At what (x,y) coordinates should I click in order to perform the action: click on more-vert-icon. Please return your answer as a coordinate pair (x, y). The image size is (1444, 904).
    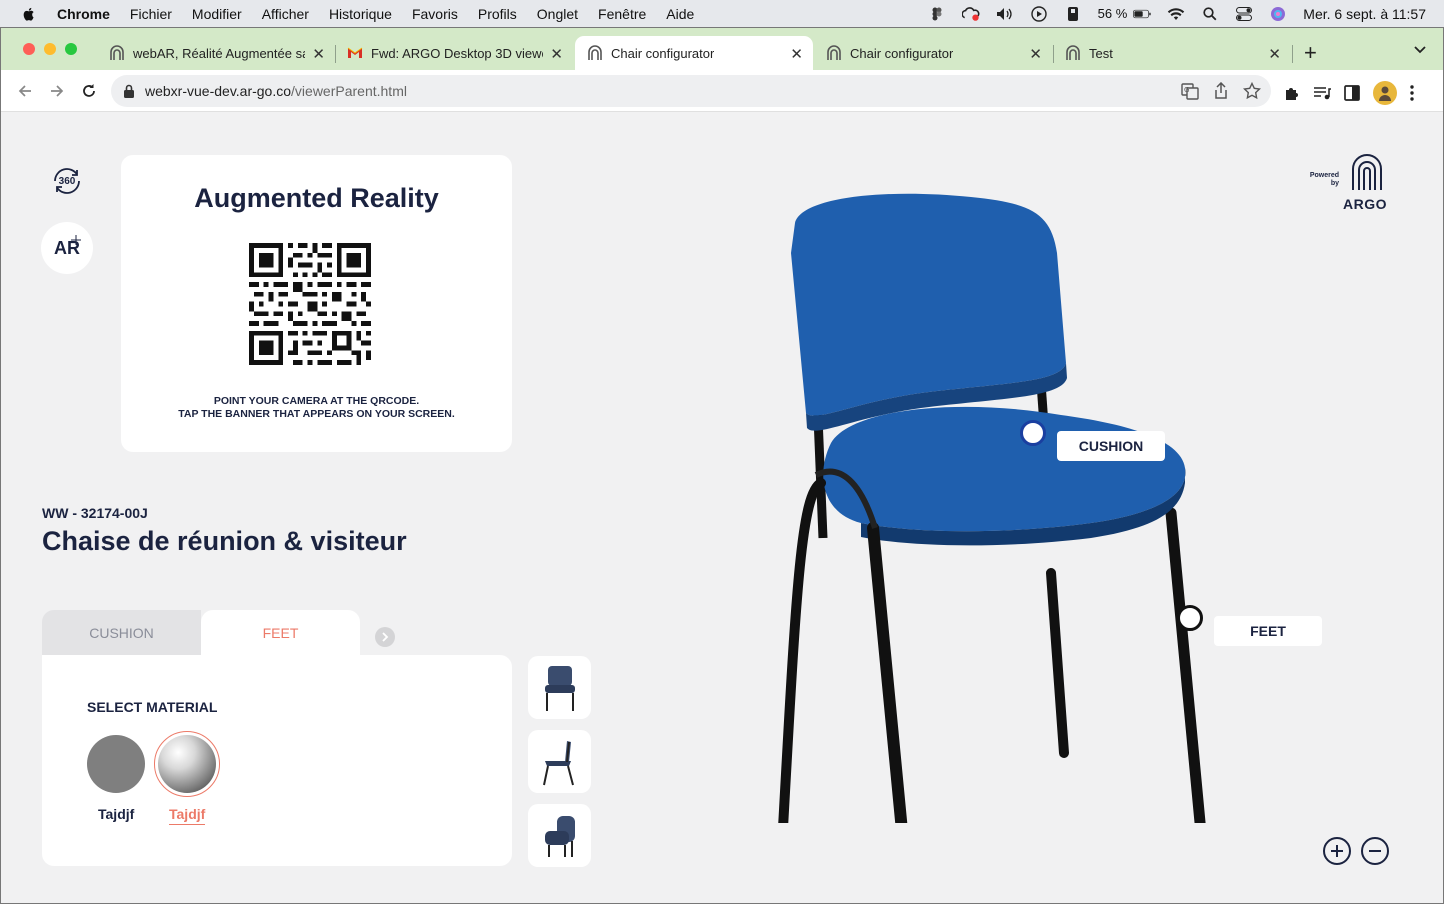
    Looking at the image, I should click on (1412, 93).